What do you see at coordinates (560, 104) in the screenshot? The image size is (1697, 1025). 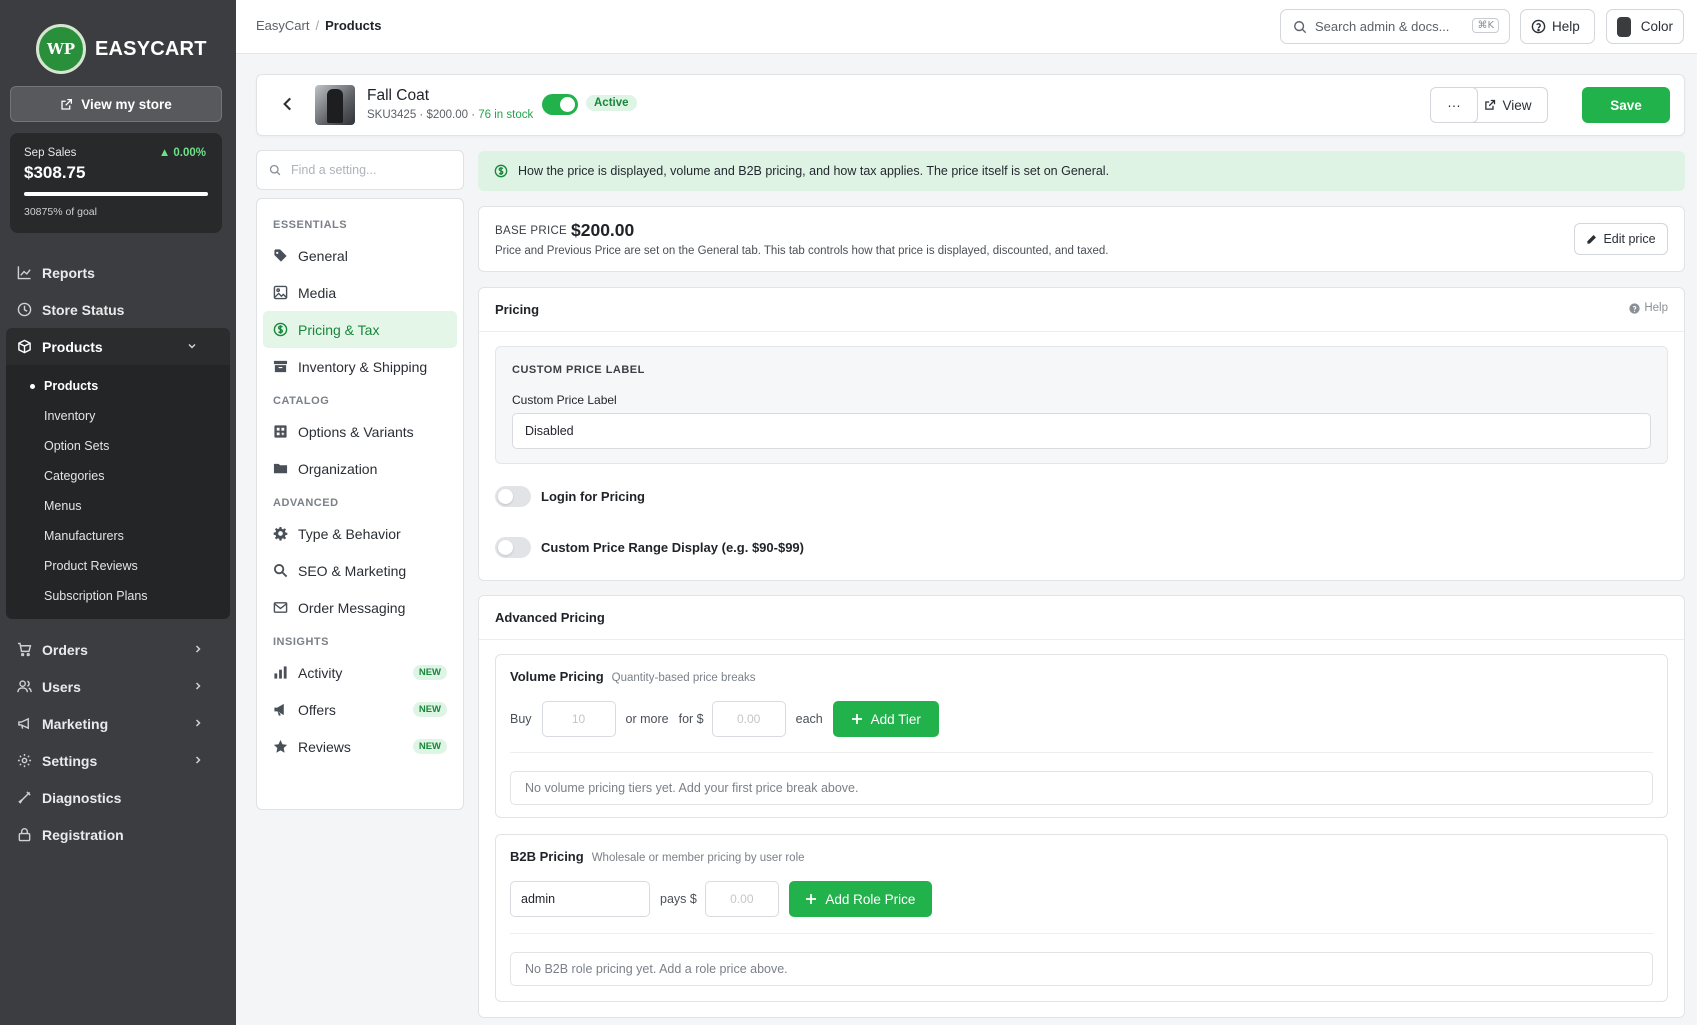 I see `product-active-toggle` at bounding box center [560, 104].